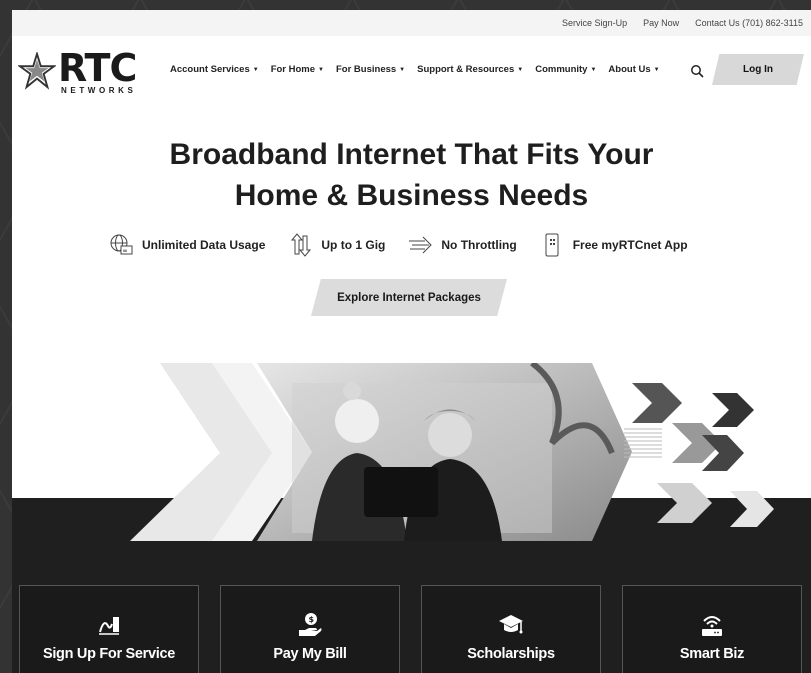  I want to click on nav-label: About Us, so click(629, 69).